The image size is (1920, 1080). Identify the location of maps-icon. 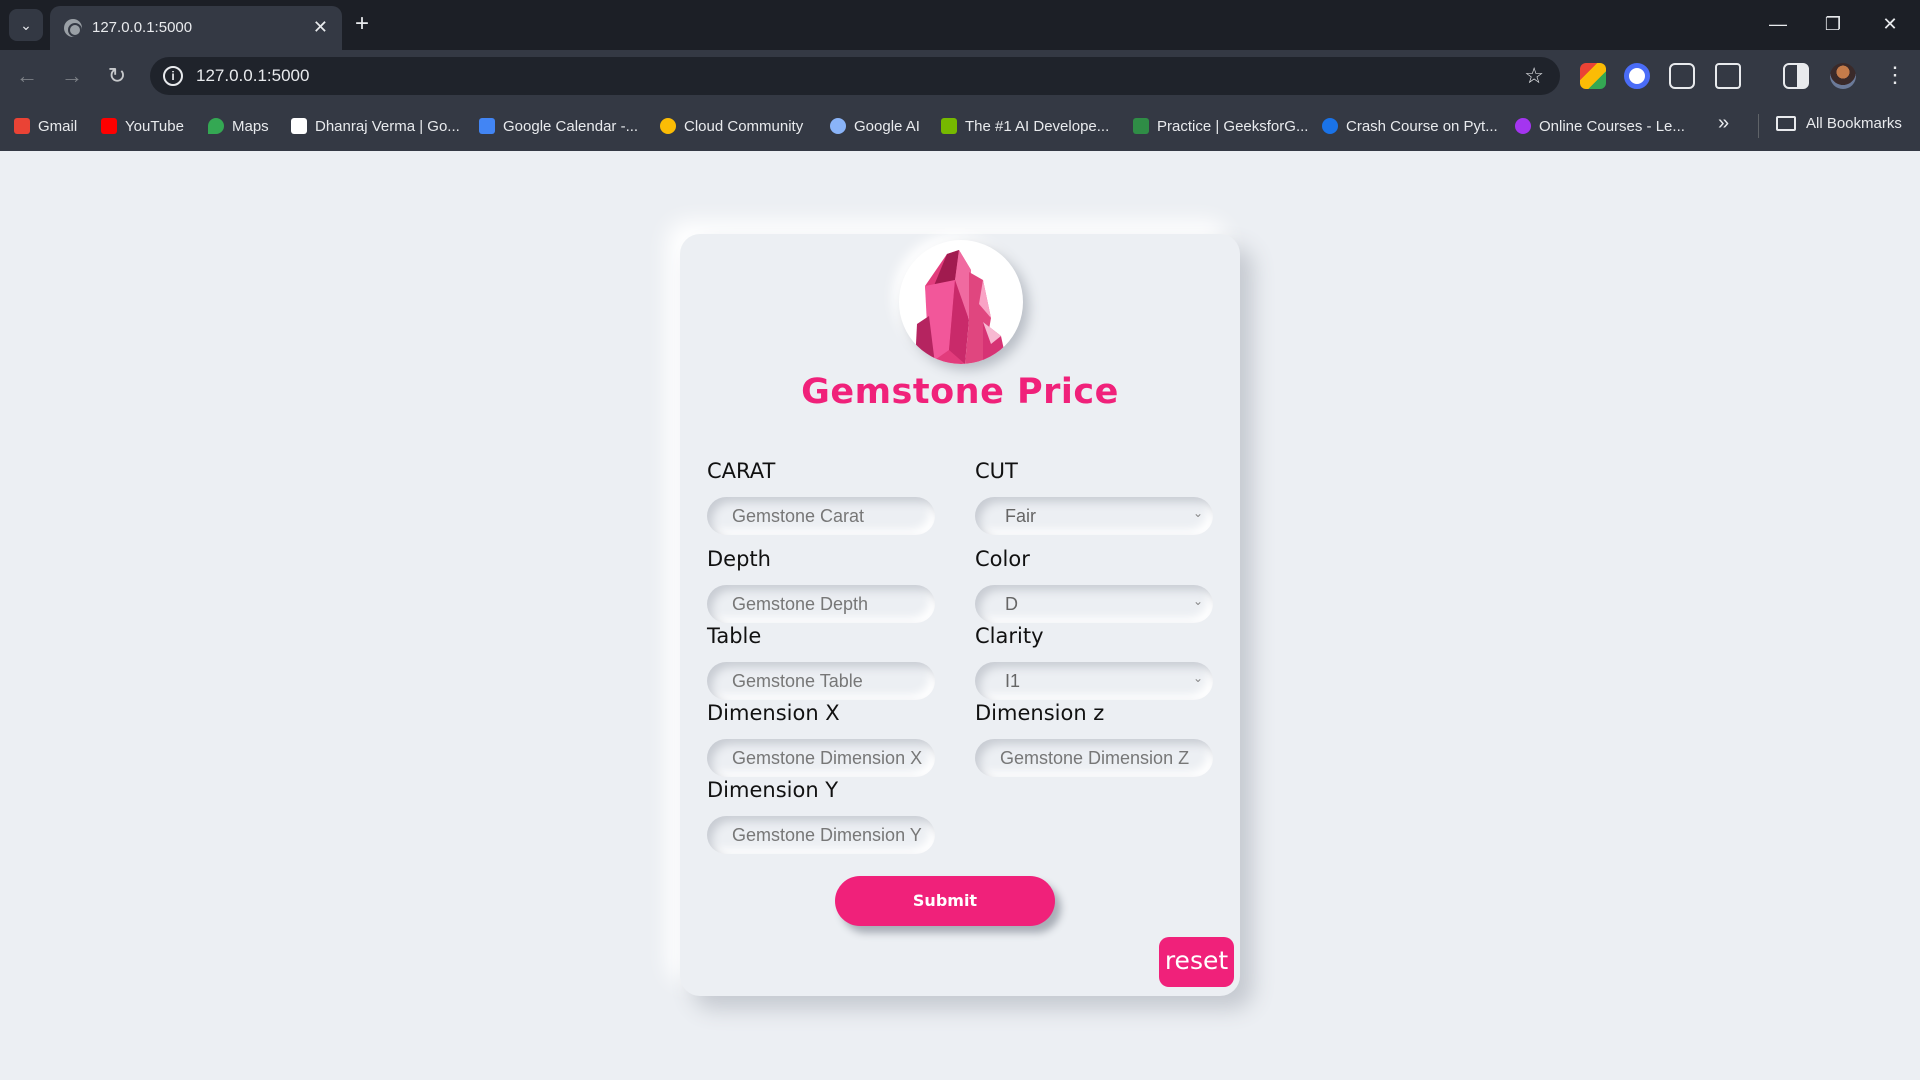
(216, 126).